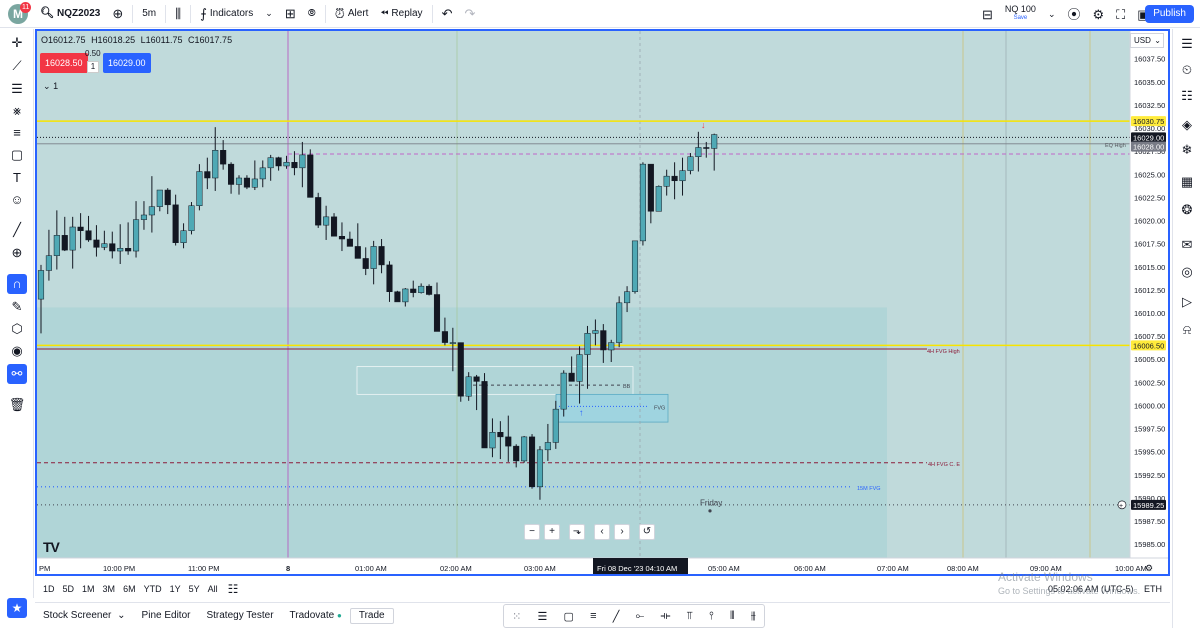  What do you see at coordinates (17, 133) in the screenshot?
I see `prediction-icon: ≡` at bounding box center [17, 133].